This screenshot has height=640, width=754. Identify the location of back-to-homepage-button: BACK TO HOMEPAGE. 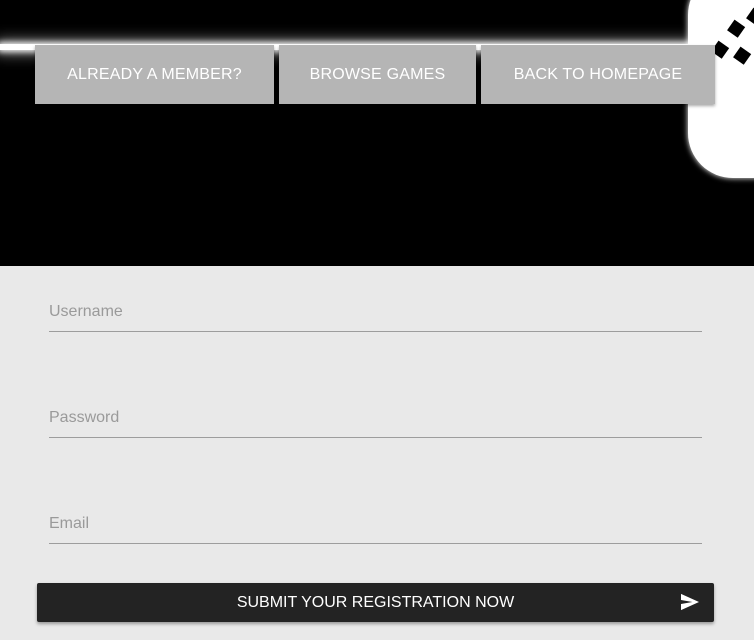
(598, 74).